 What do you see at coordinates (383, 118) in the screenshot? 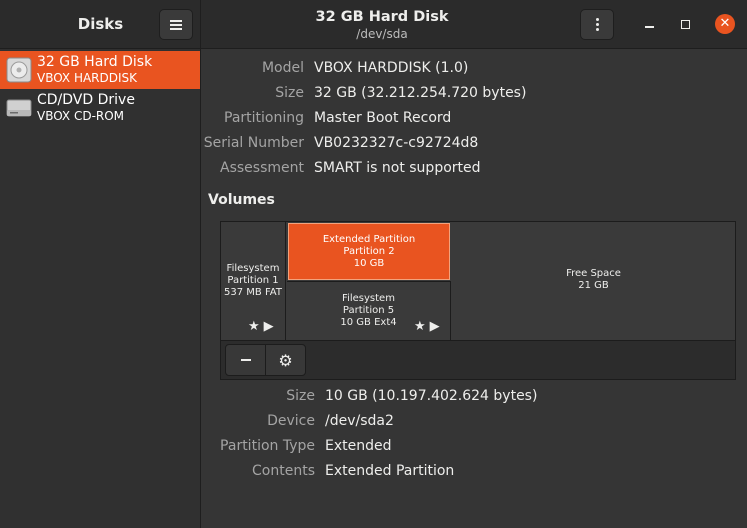
I see `partitioning-value: Master Boot Record` at bounding box center [383, 118].